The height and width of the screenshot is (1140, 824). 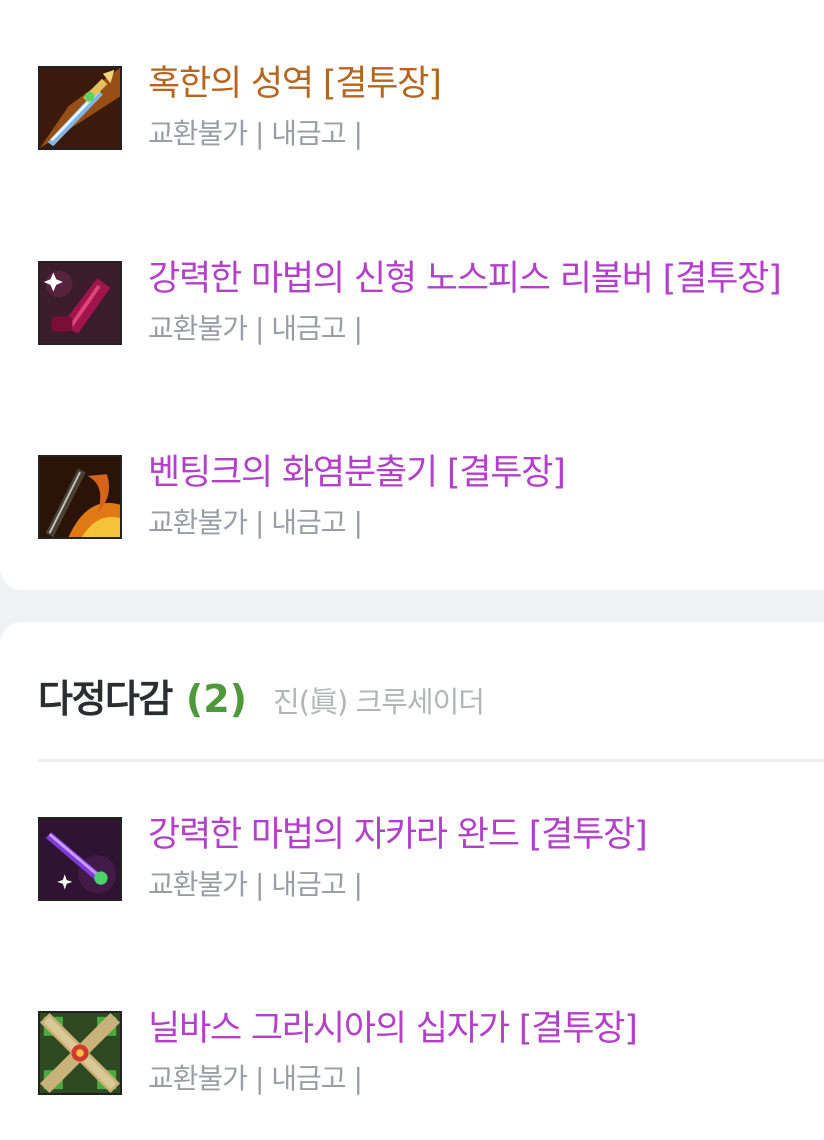 I want to click on list-item: 강력한 마법의 신형 노스피스 리볼버 [결투장] 교환불가 | 내금고 |, so click(x=431, y=305).